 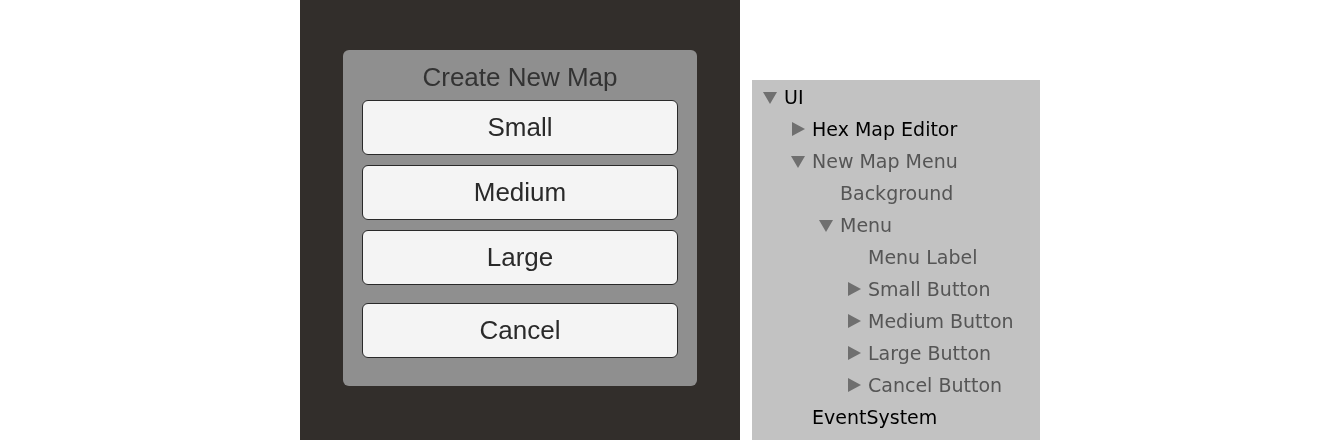 What do you see at coordinates (520, 77) in the screenshot?
I see `dialog-title: Create New Map` at bounding box center [520, 77].